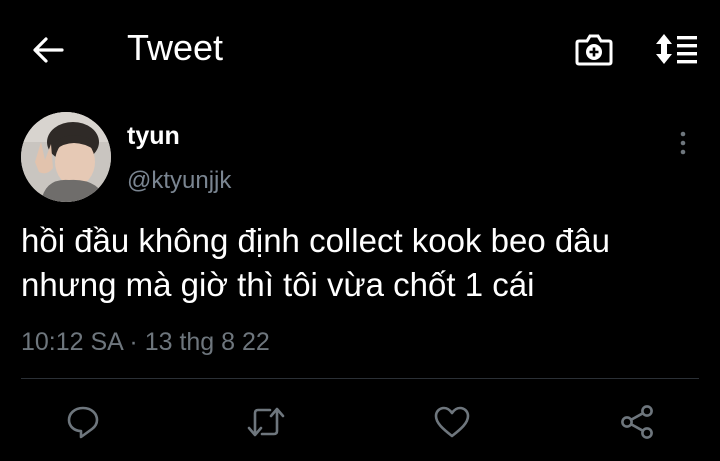 The width and height of the screenshot is (720, 461). What do you see at coordinates (179, 181) in the screenshot?
I see `author-handle: @ktyunjjk` at bounding box center [179, 181].